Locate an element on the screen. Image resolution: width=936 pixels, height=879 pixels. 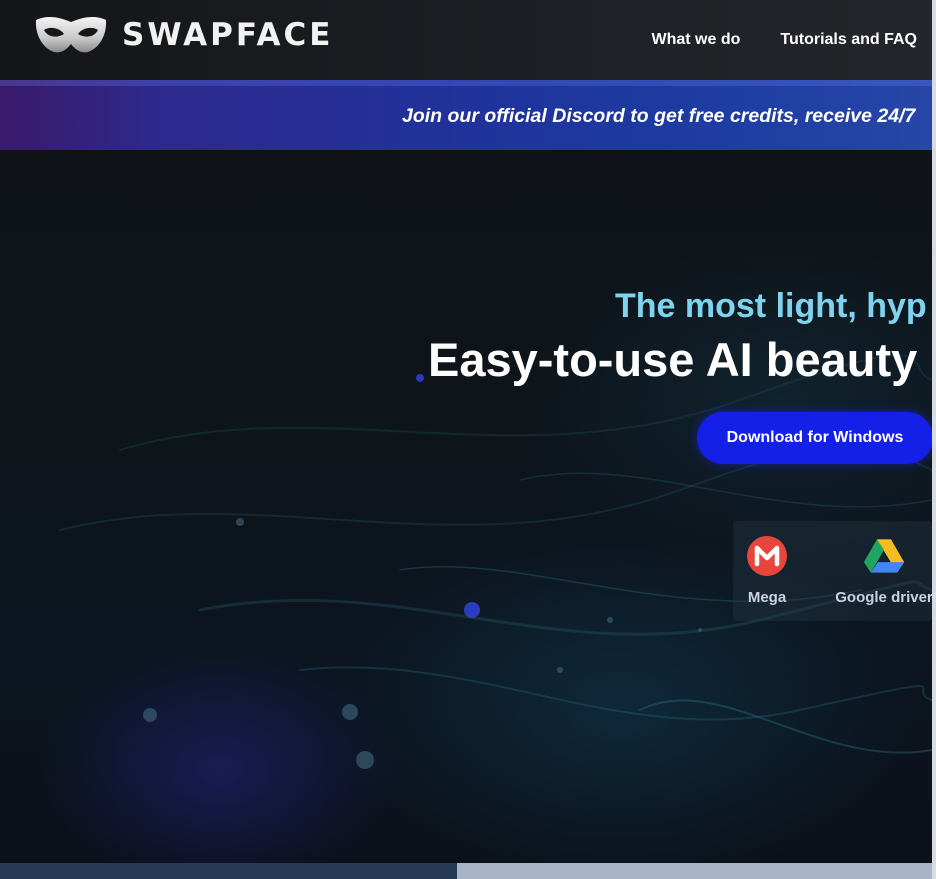
hero-subtitle: The most light, hyp is located at coordinates (771, 306).